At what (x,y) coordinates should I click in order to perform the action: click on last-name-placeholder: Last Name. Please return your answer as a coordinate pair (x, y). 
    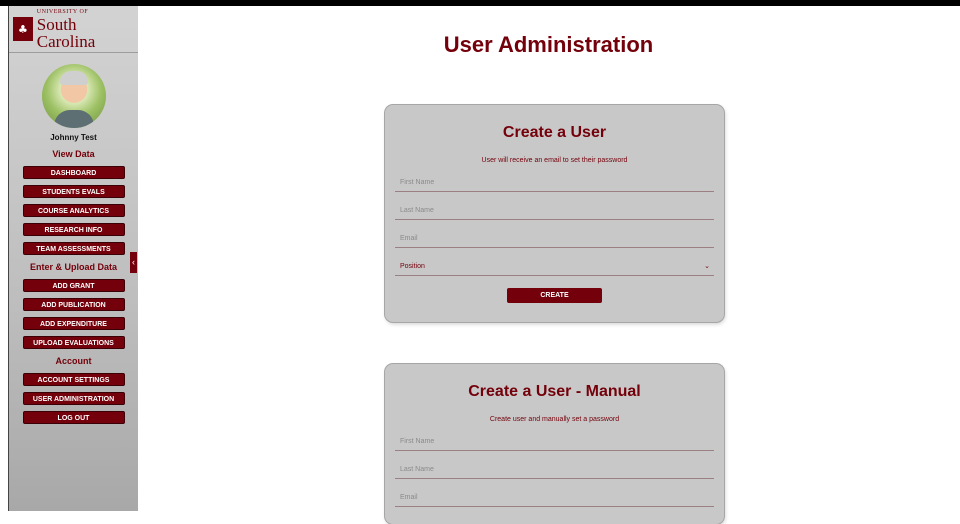
    Looking at the image, I should click on (417, 210).